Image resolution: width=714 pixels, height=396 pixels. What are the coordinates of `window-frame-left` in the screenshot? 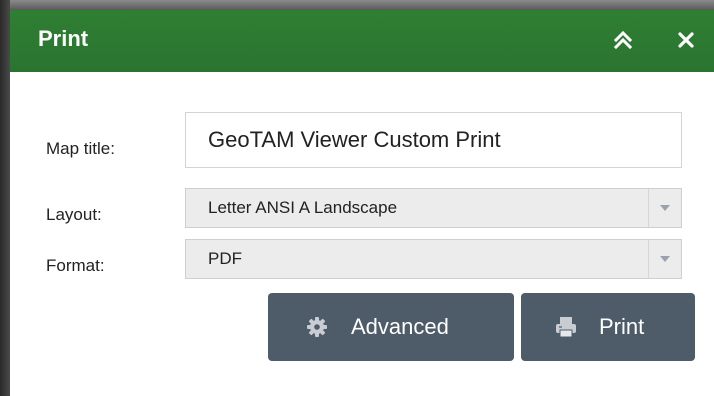 It's located at (5, 198).